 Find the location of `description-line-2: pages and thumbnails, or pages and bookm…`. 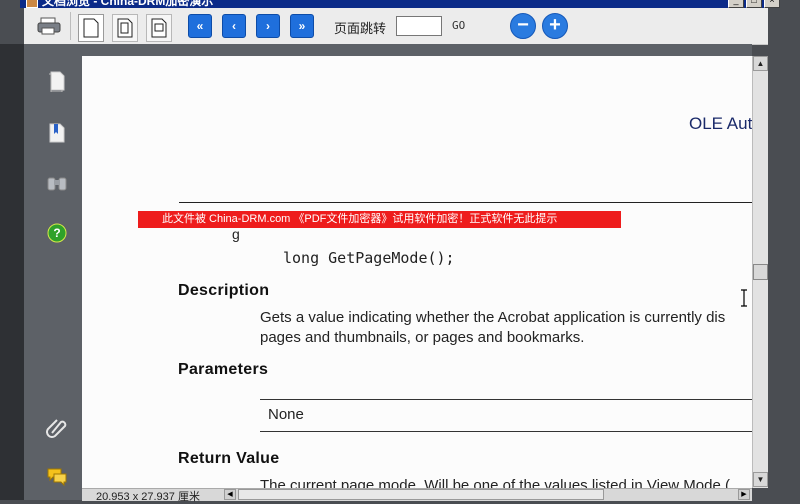

description-line-2: pages and thumbnails, or pages and bookm… is located at coordinates (422, 337).